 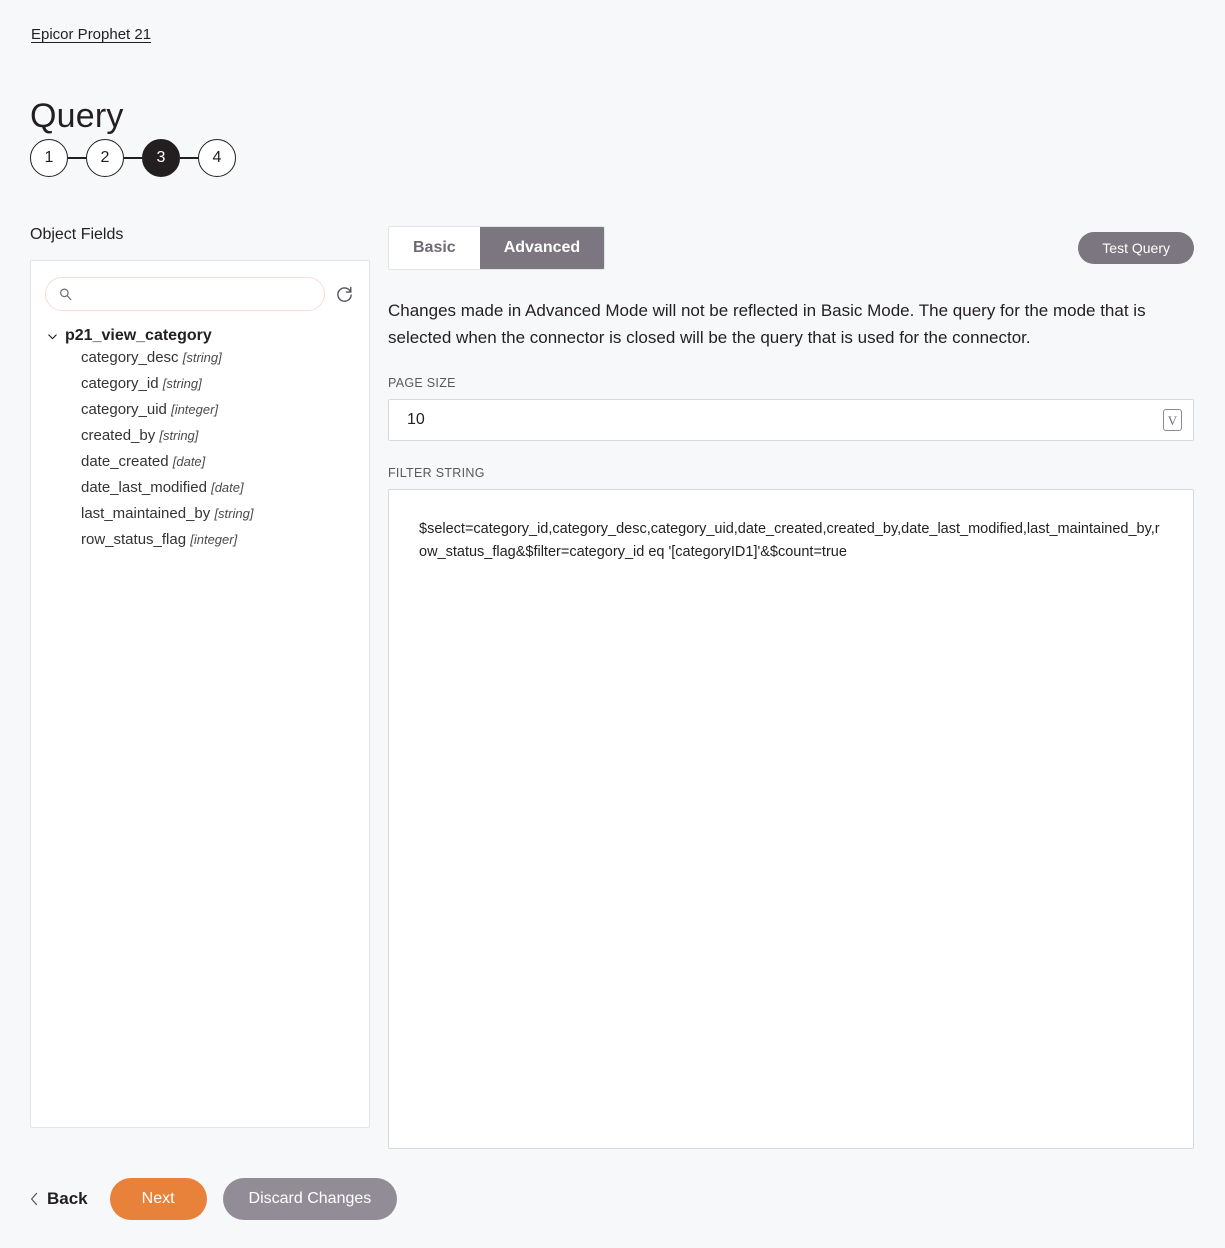 I want to click on query-mode-tabs: Basic Advanced, so click(x=497, y=248).